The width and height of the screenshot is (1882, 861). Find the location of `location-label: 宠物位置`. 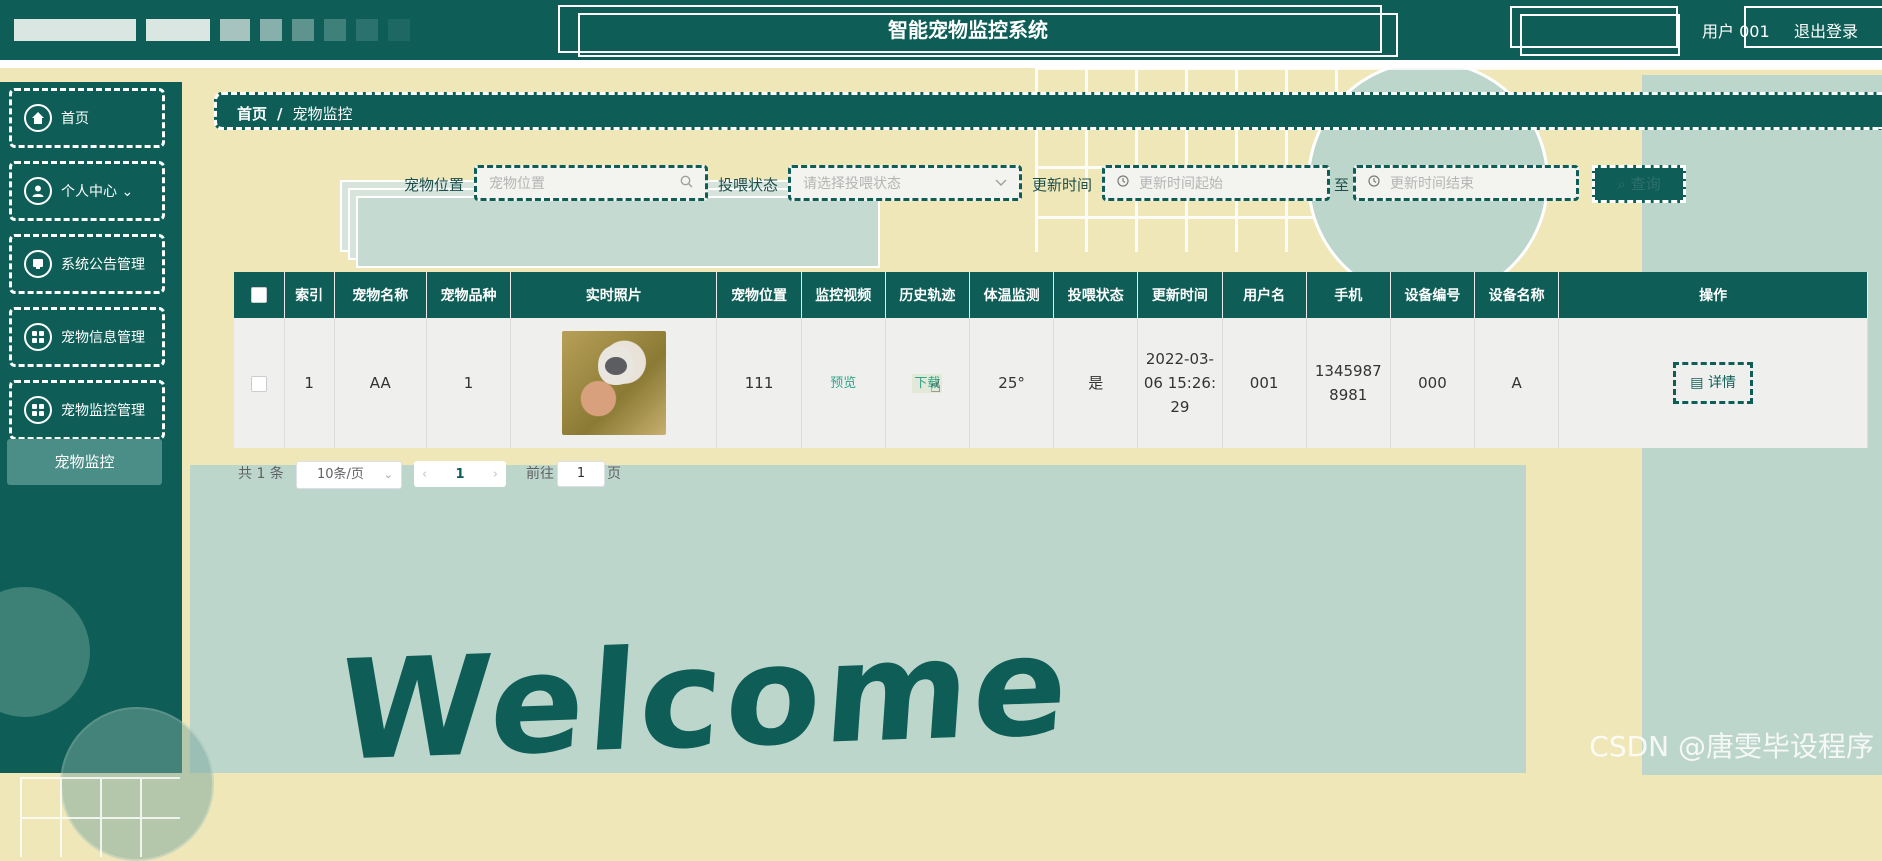

location-label: 宠物位置 is located at coordinates (434, 185).